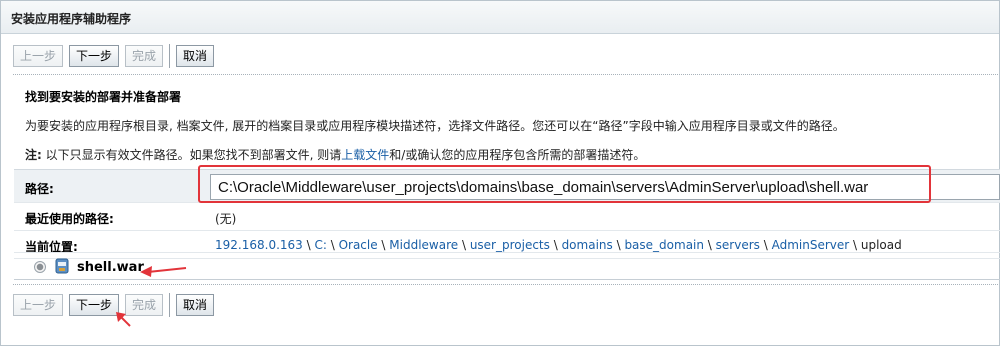 This screenshot has height=346, width=1000. Describe the element at coordinates (517, 155) in the screenshot. I see `note-text-after: 和/或确认您的应用程序包含所需的部署描述符。` at that location.